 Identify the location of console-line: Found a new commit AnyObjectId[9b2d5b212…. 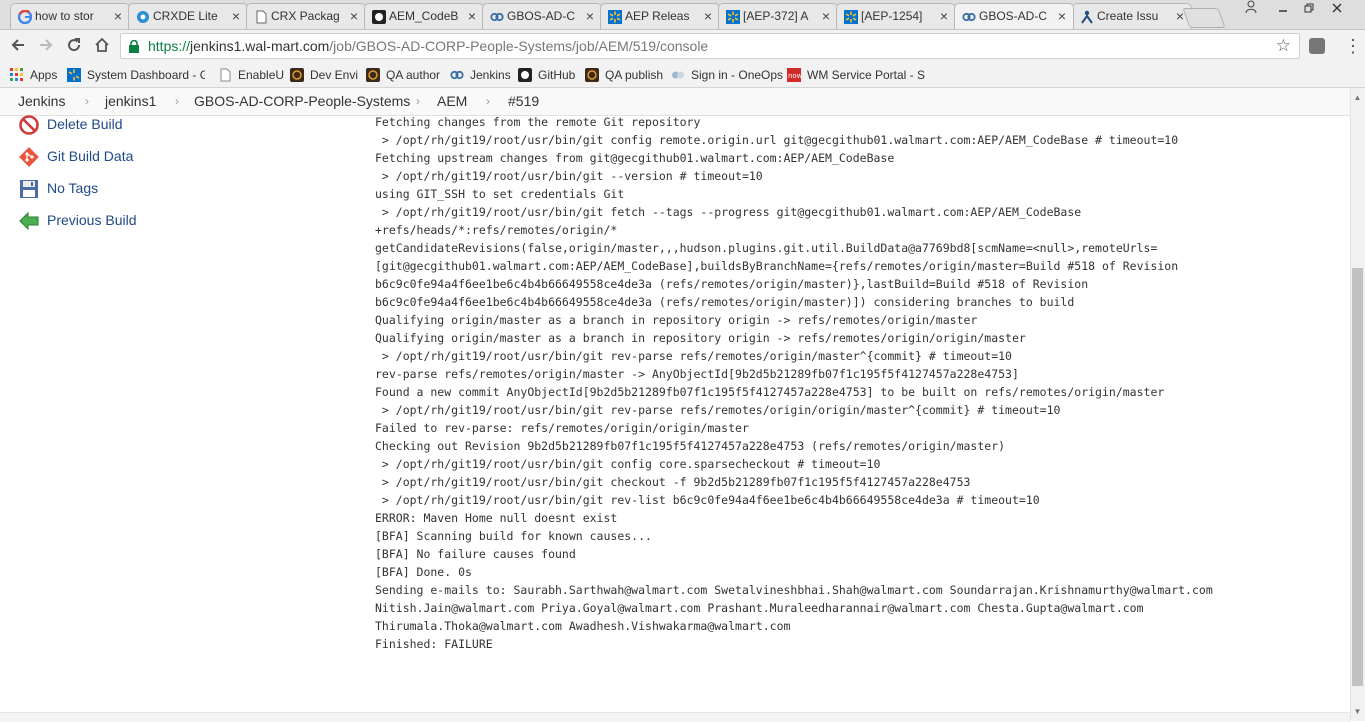
(770, 392).